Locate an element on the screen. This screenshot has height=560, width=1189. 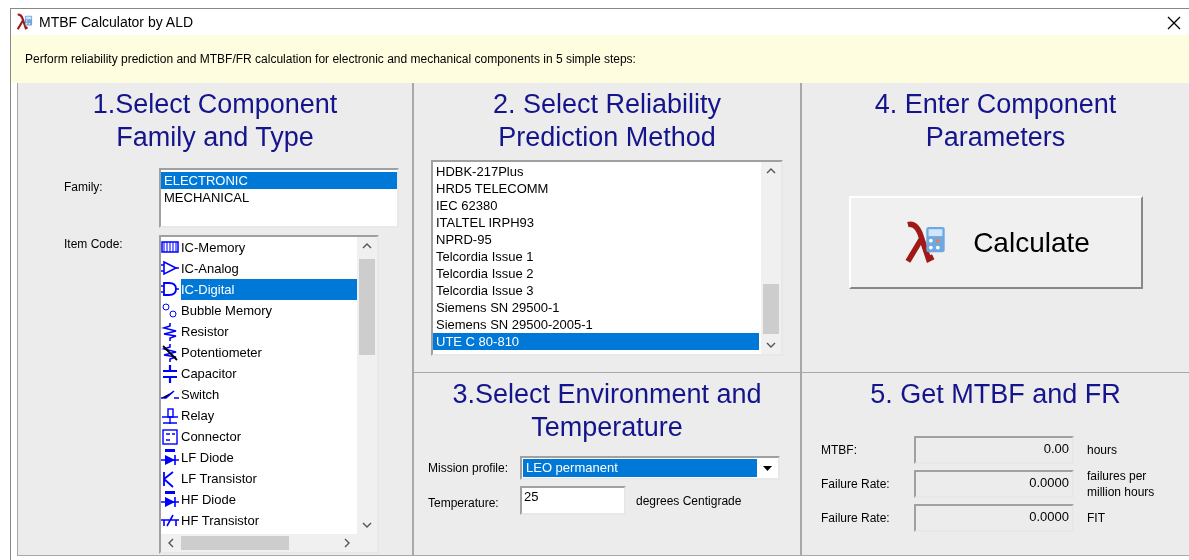
list-item: NPRD-95 is located at coordinates (596, 239).